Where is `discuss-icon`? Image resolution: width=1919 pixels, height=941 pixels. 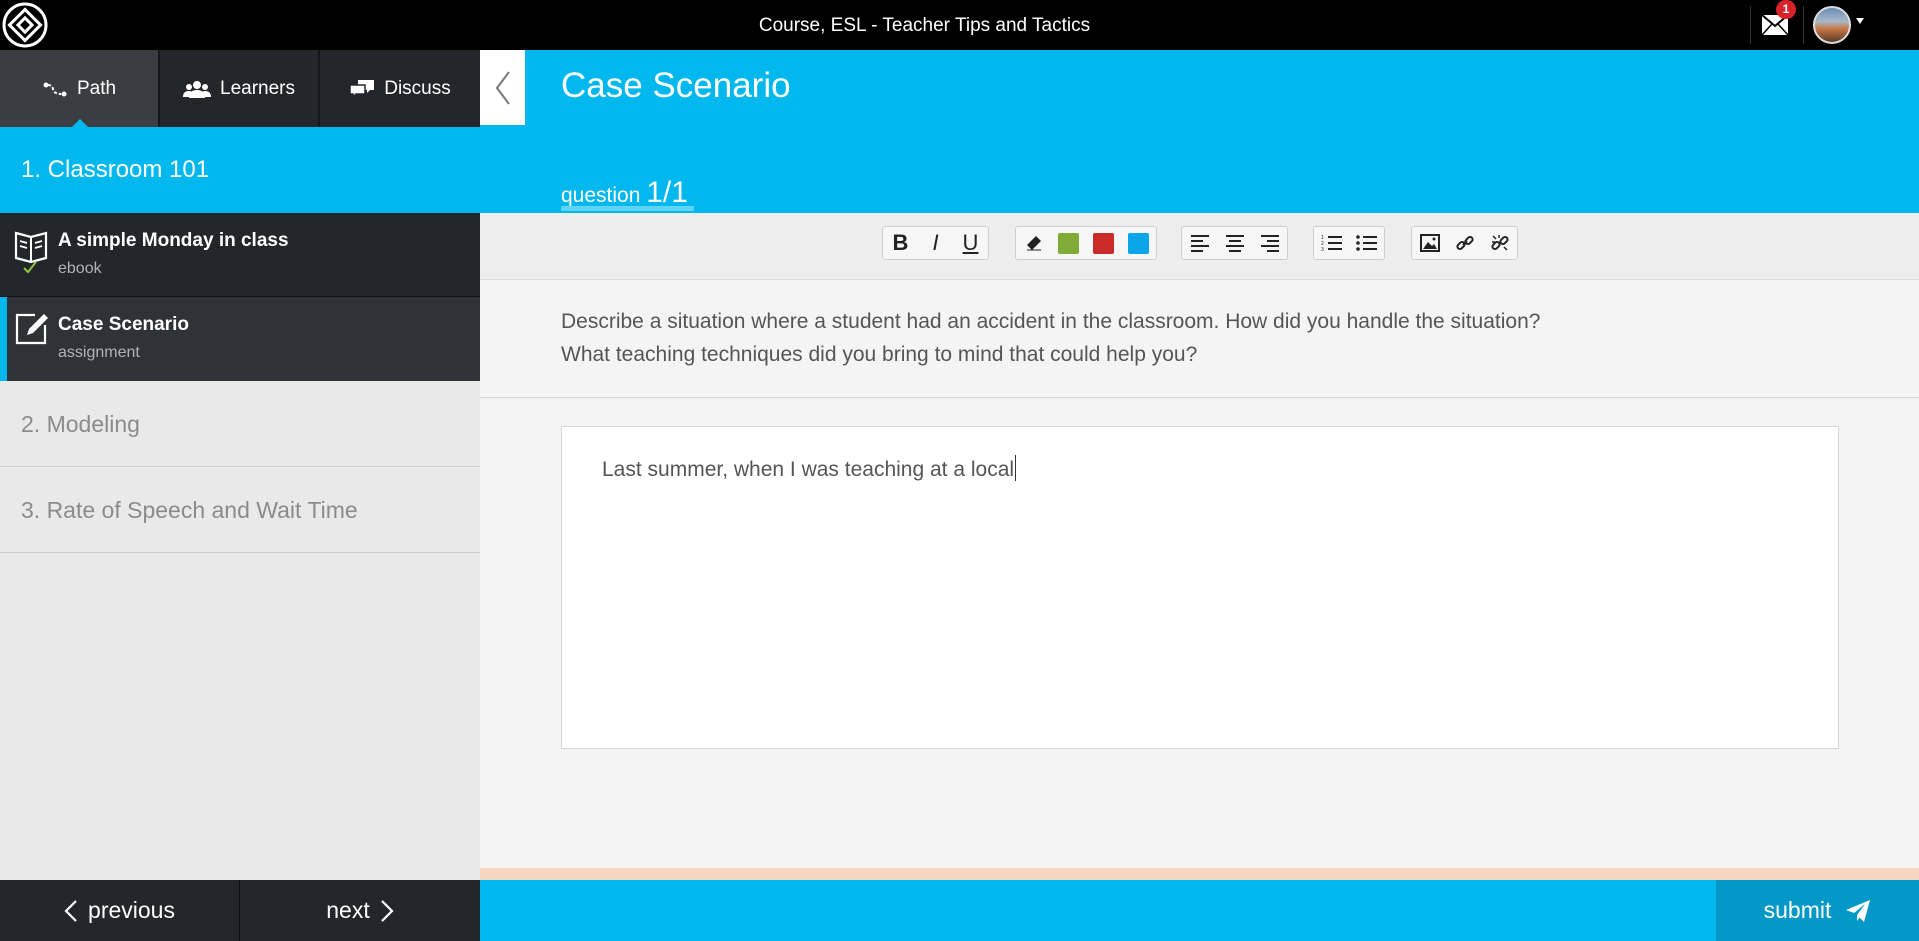
discuss-icon is located at coordinates (362, 89).